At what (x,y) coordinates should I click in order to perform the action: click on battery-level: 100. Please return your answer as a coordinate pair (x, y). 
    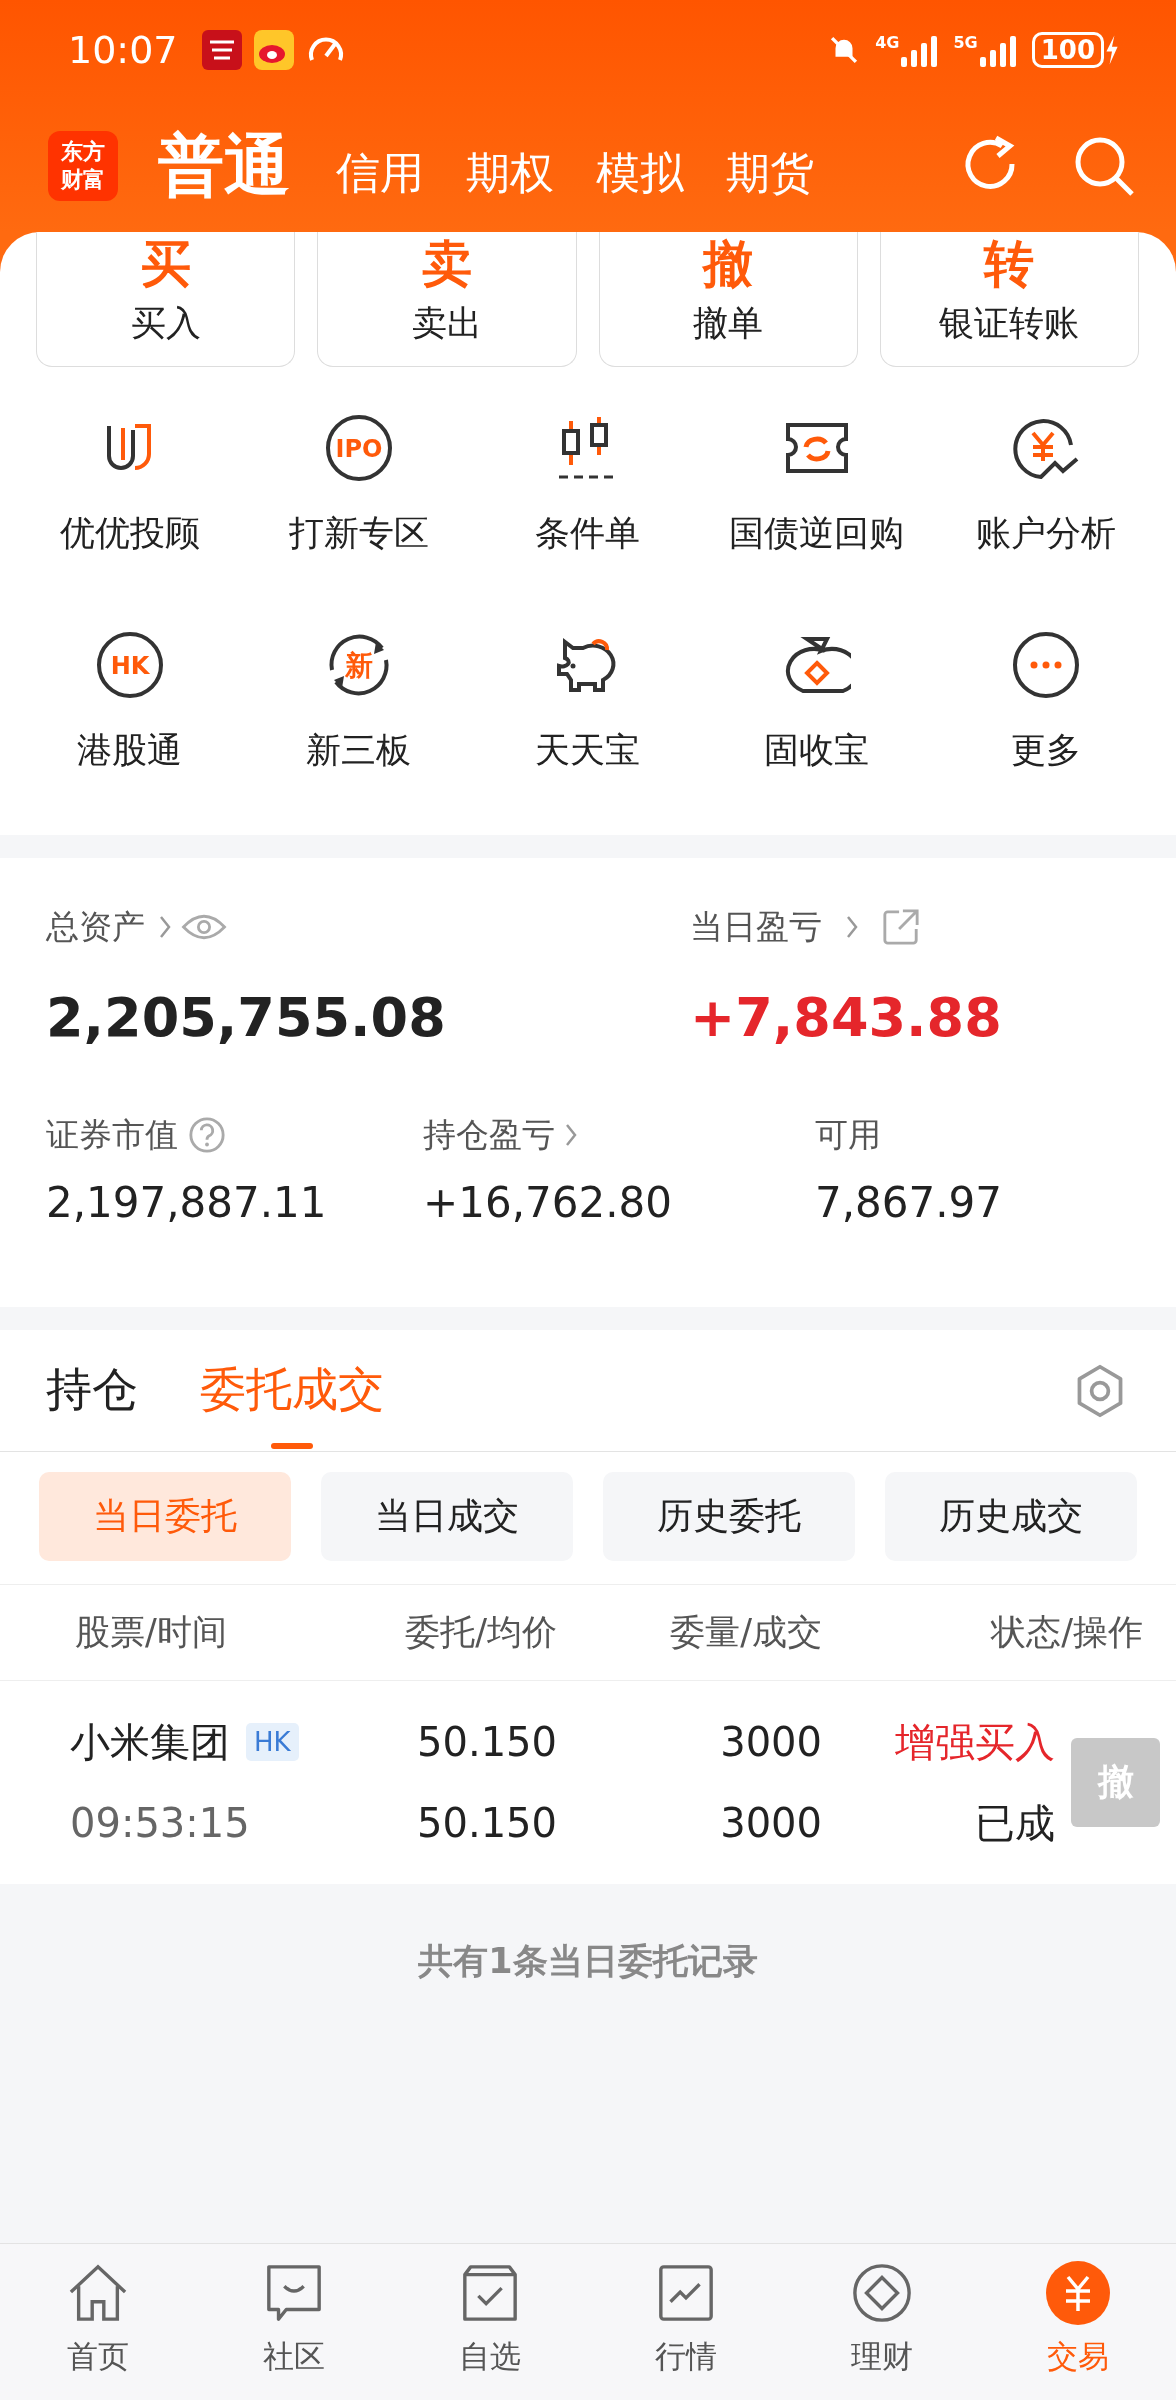
    Looking at the image, I should click on (1067, 50).